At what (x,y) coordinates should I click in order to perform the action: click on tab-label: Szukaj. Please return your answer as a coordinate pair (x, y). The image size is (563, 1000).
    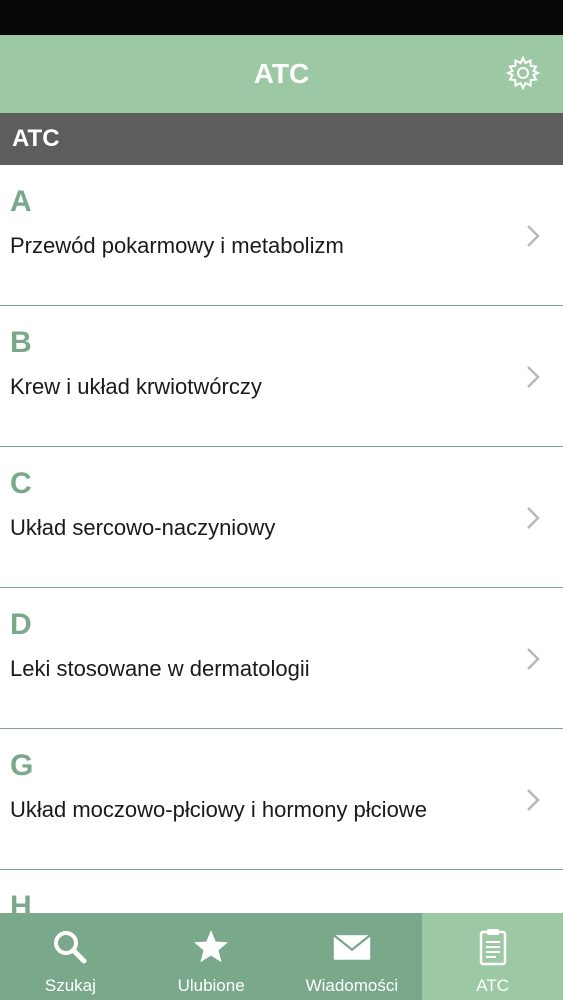
    Looking at the image, I should click on (70, 985).